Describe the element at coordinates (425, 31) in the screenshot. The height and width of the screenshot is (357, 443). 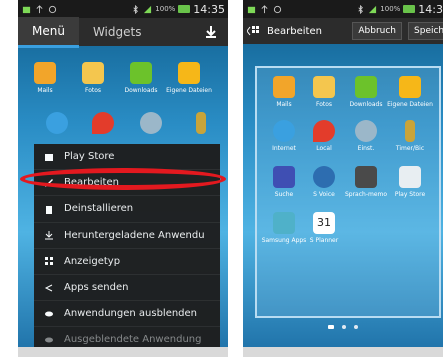
I see `save-button: Speich.` at that location.